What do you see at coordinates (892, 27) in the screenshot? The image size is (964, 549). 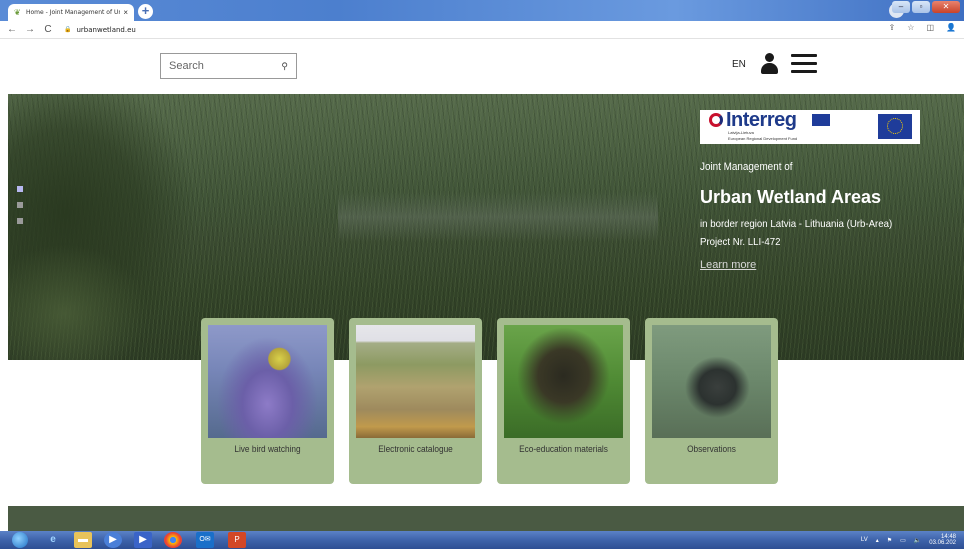 I see `share-icon: ⇪` at bounding box center [892, 27].